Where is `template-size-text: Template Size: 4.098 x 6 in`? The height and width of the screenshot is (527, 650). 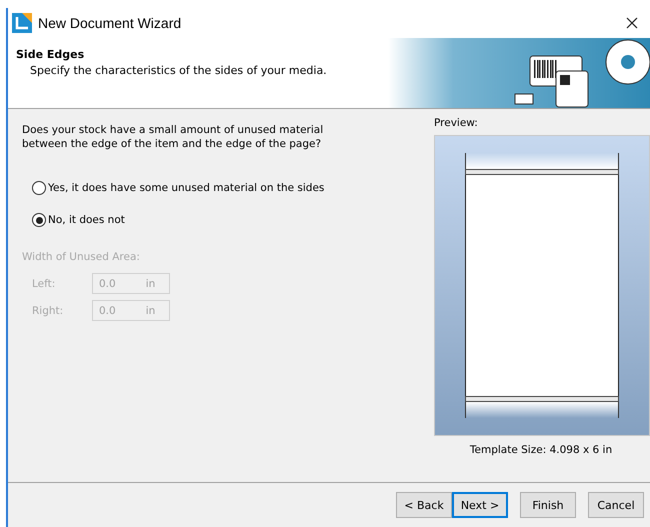
template-size-text: Template Size: 4.098 x 6 in is located at coordinates (541, 450).